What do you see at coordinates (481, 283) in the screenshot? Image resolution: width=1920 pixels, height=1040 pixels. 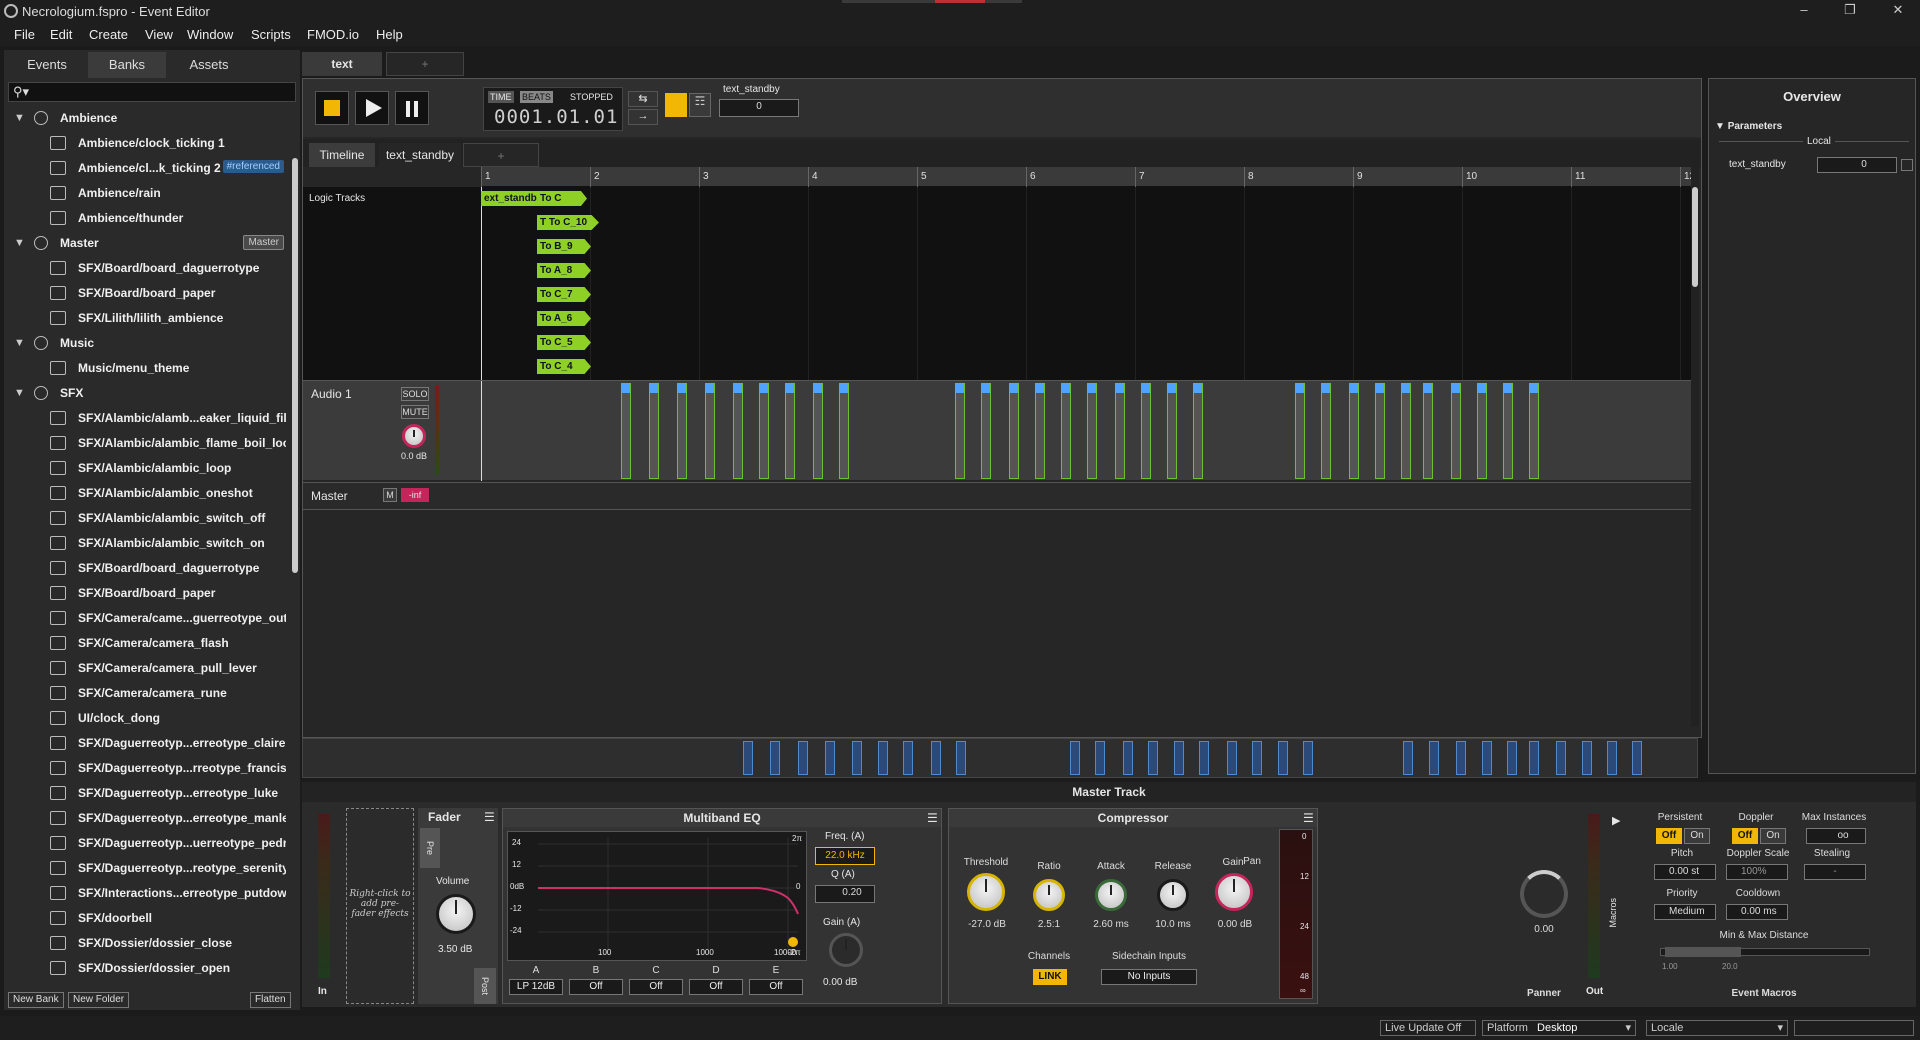 I see `playhead` at bounding box center [481, 283].